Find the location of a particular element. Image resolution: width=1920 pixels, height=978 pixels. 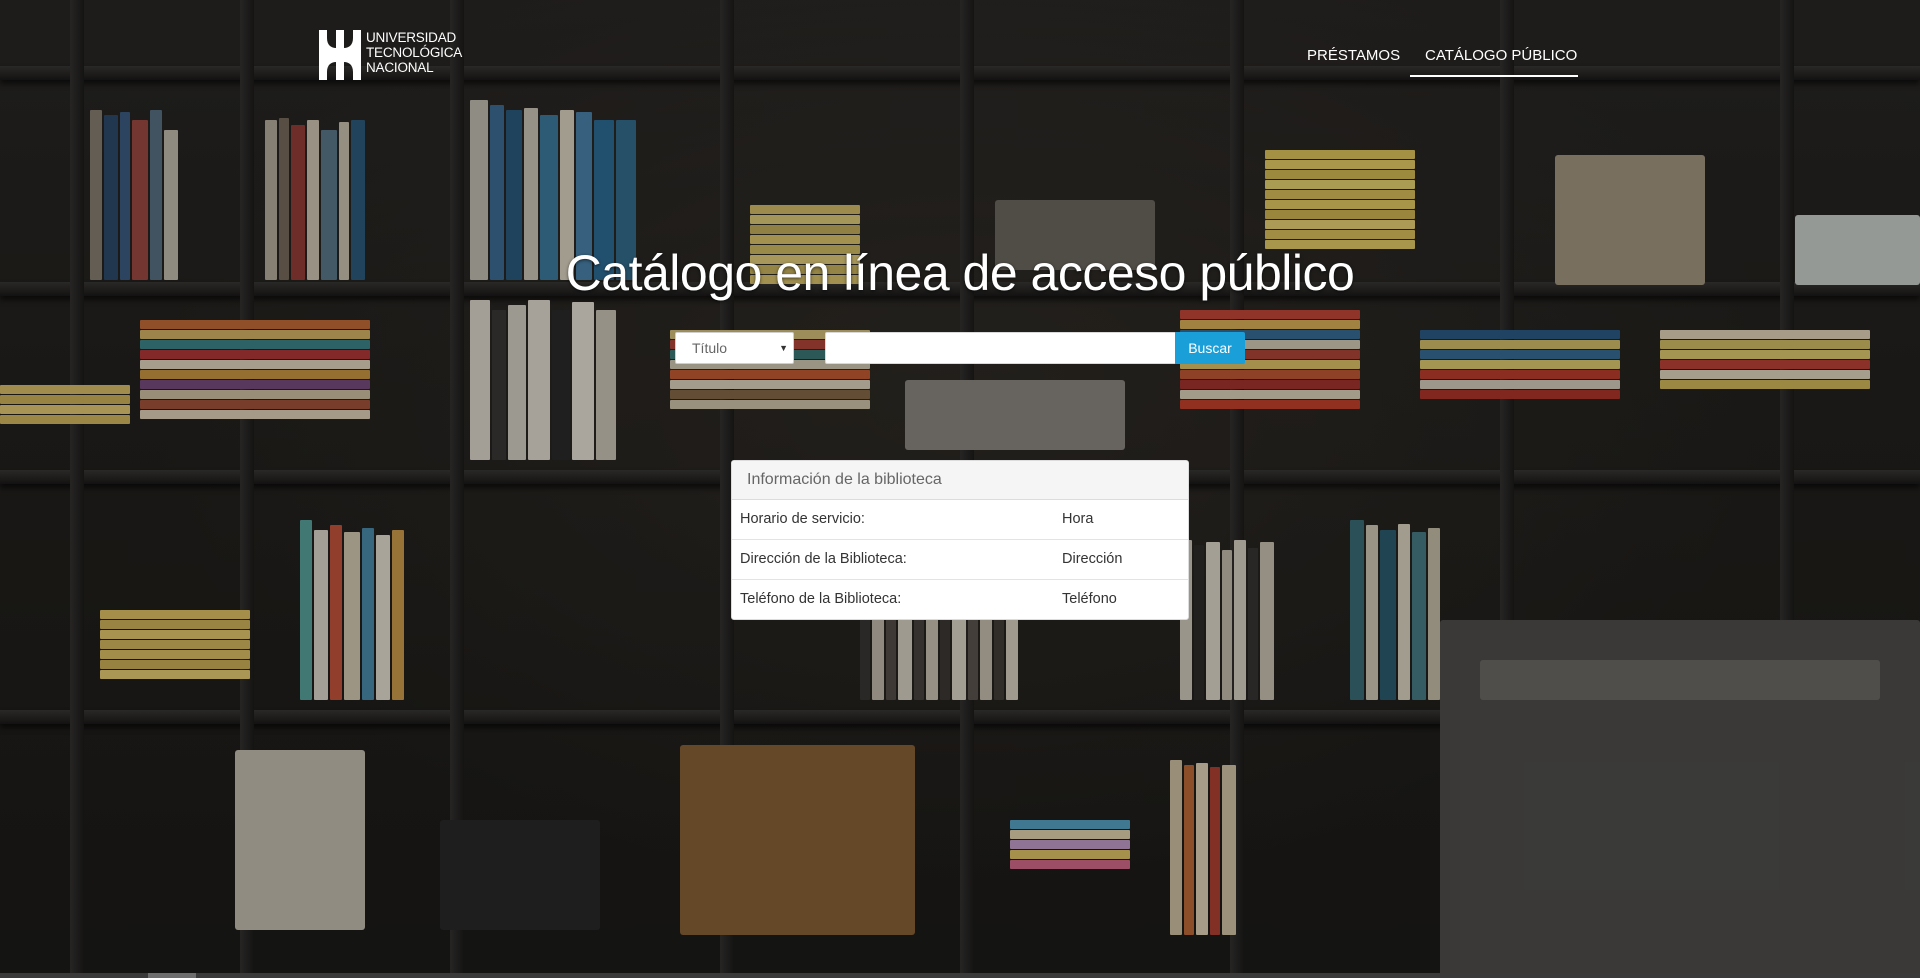

search-field-select: Título ▼ is located at coordinates (734, 348).